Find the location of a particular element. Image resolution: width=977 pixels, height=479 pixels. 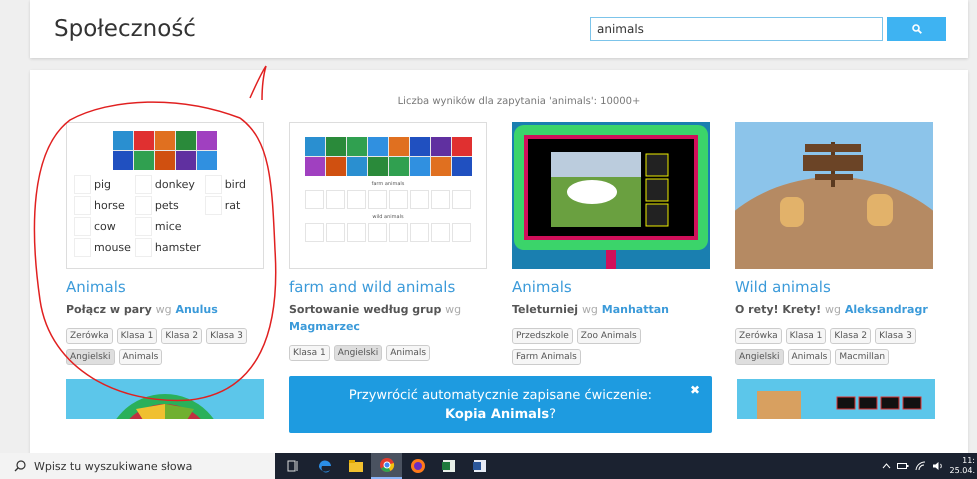

page-title: Społeczność is located at coordinates (125, 29).